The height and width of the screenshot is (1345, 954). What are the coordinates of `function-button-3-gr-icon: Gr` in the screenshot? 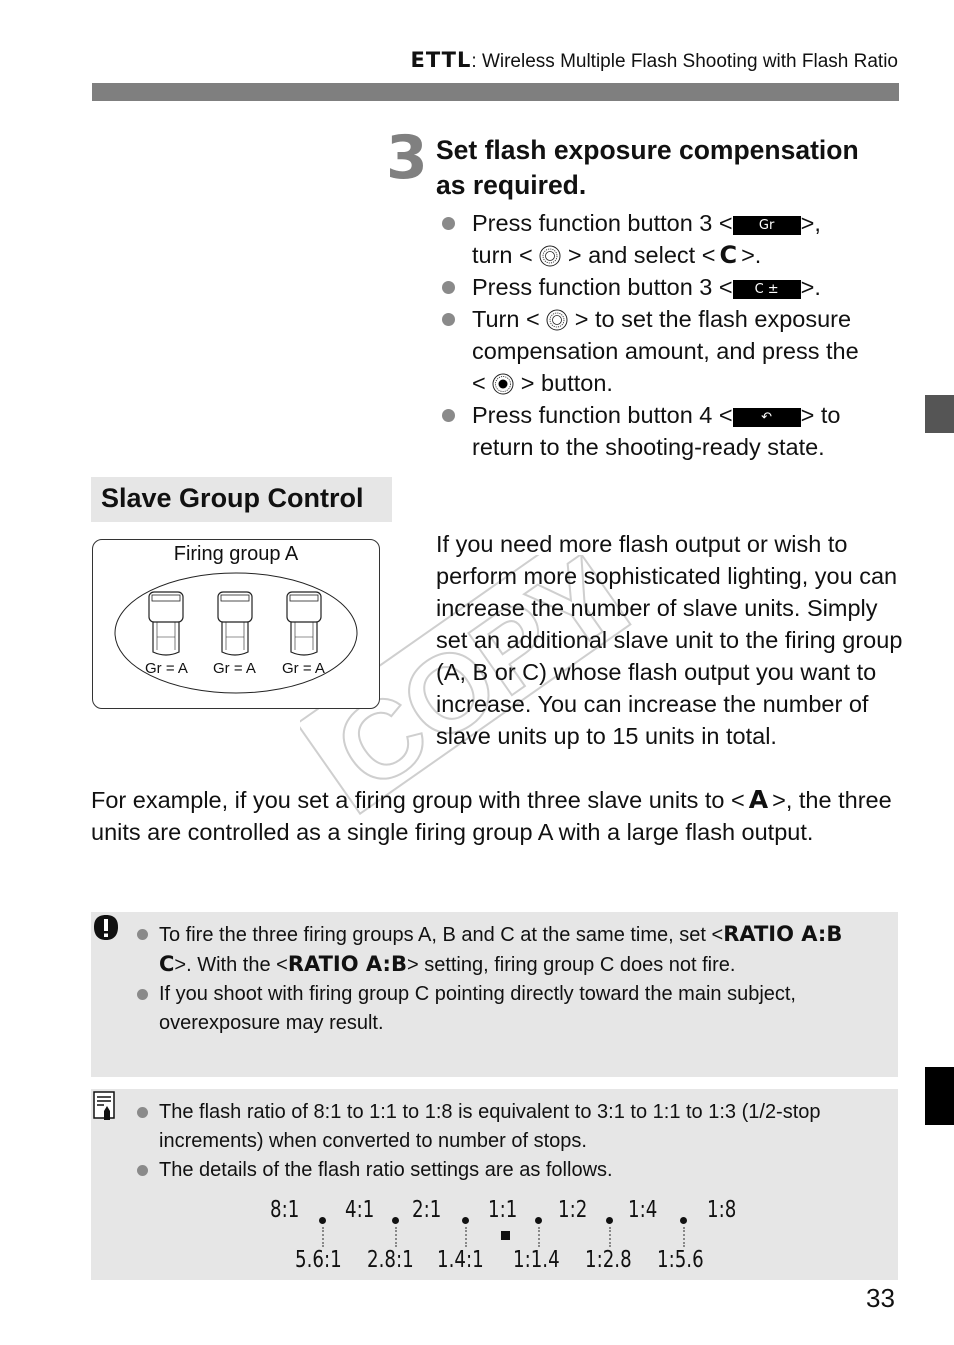 It's located at (766, 225).